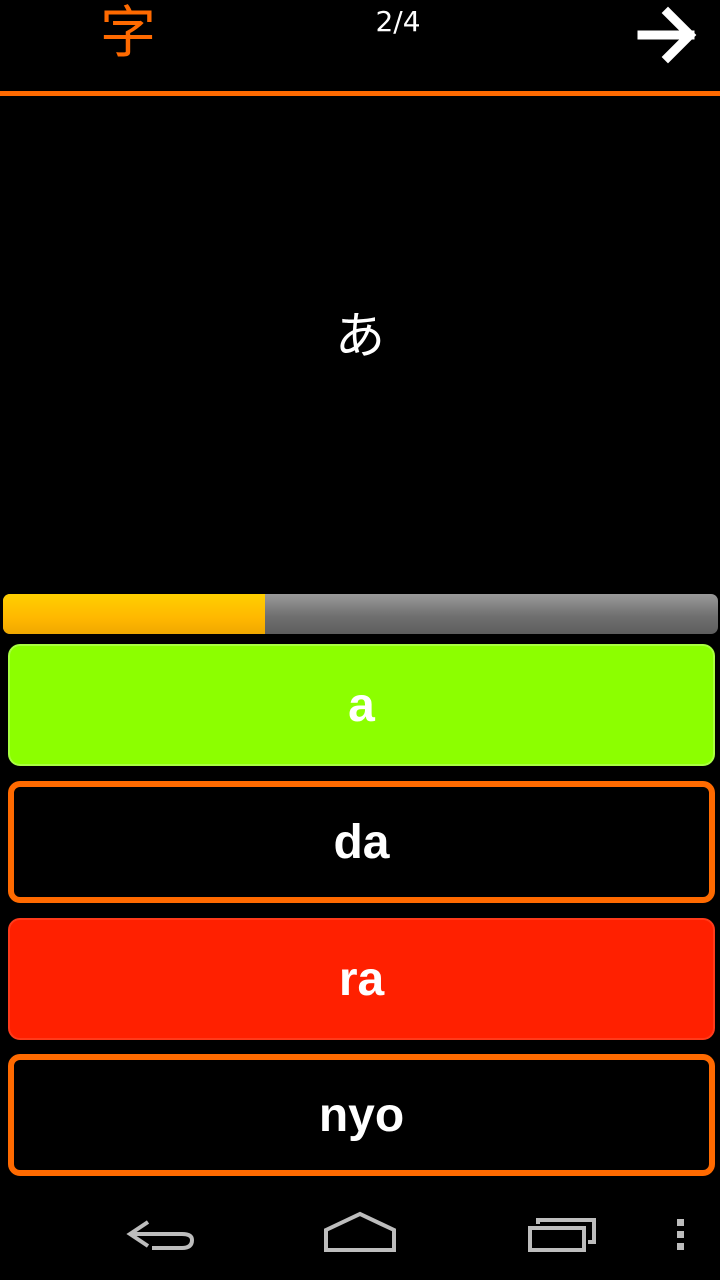 The width and height of the screenshot is (720, 1280). I want to click on answer-option-3: ra, so click(361, 979).